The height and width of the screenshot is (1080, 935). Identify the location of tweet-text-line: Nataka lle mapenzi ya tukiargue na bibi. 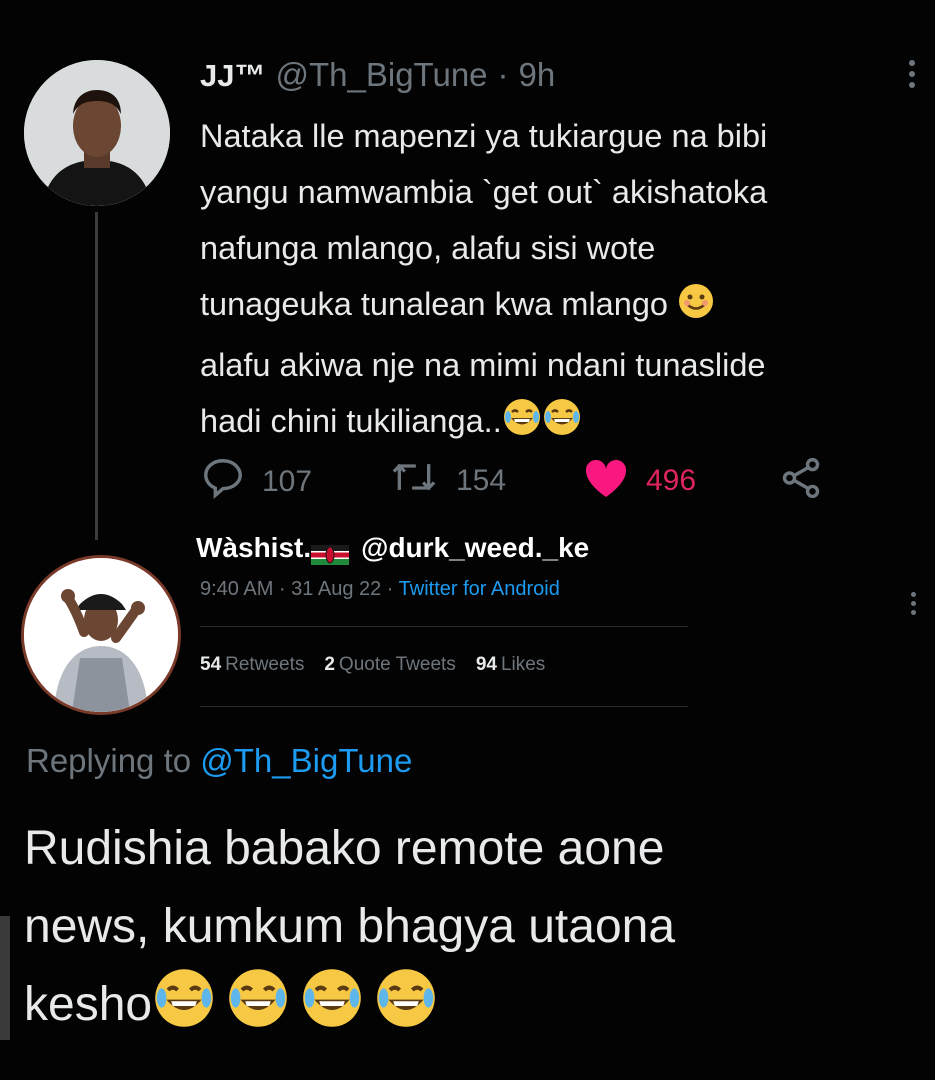
(484, 136).